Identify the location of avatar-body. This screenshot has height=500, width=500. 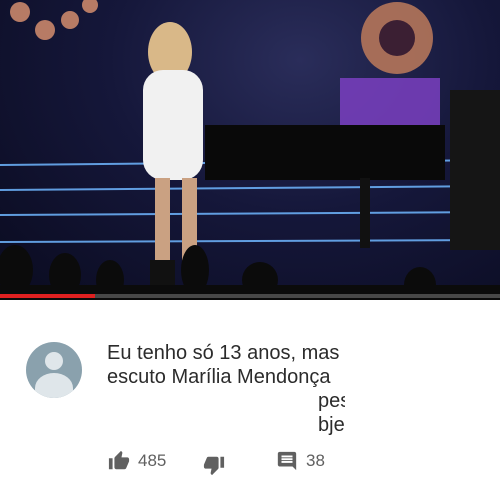
(54, 385).